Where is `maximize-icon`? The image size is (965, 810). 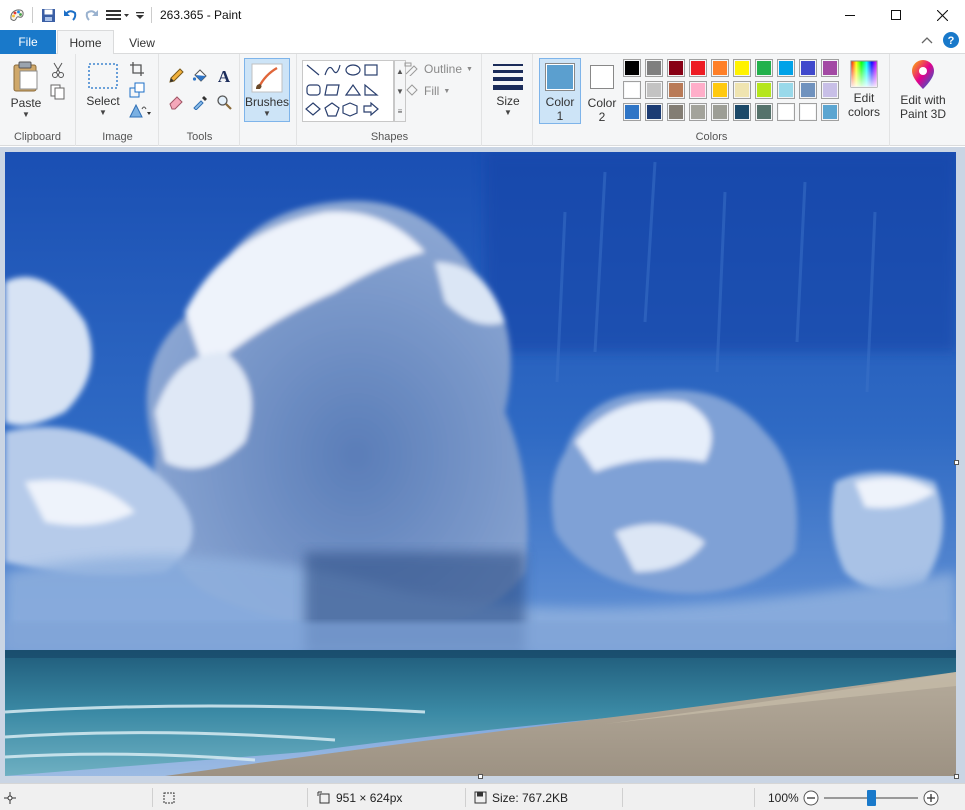
maximize-icon is located at coordinates (896, 15).